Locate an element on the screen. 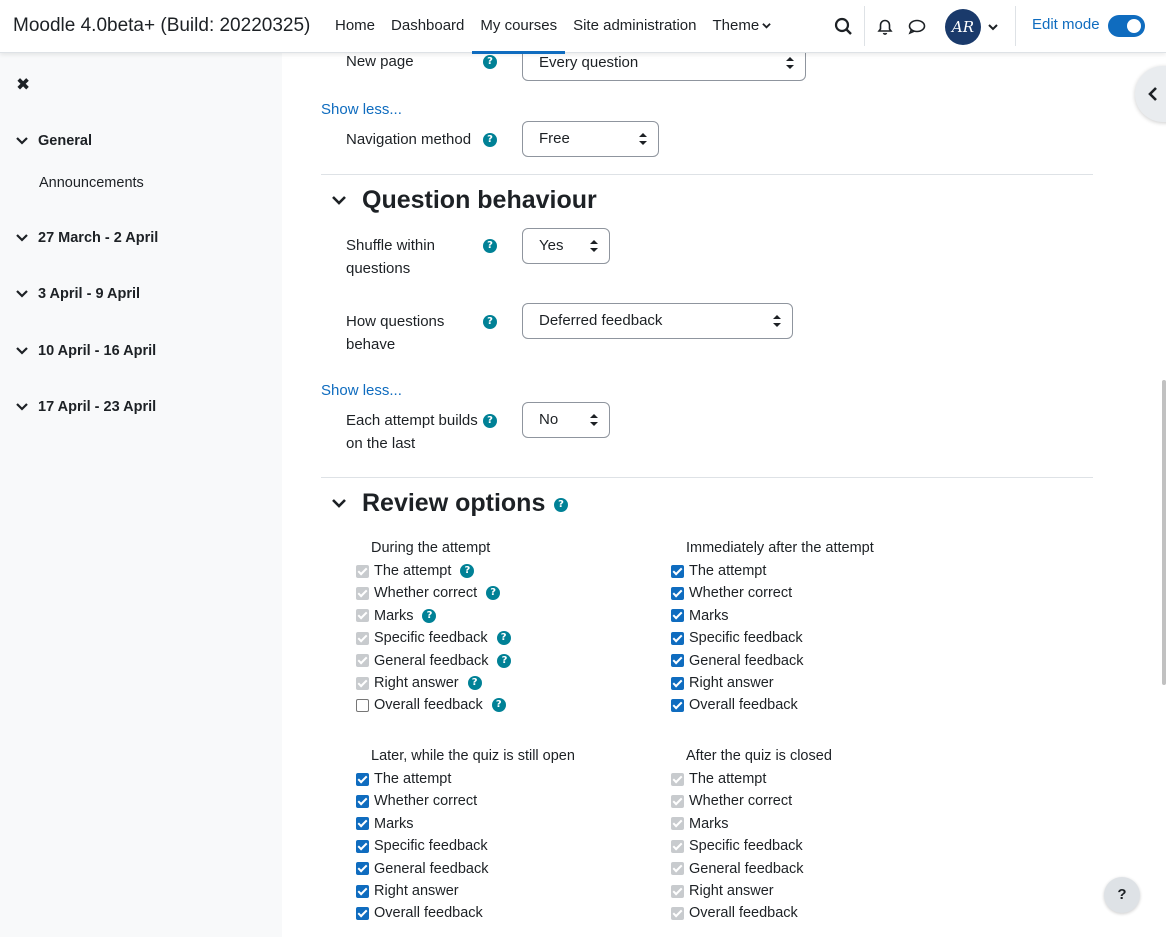 This screenshot has height=937, width=1166. page-scrollbar is located at coordinates (1164, 532).